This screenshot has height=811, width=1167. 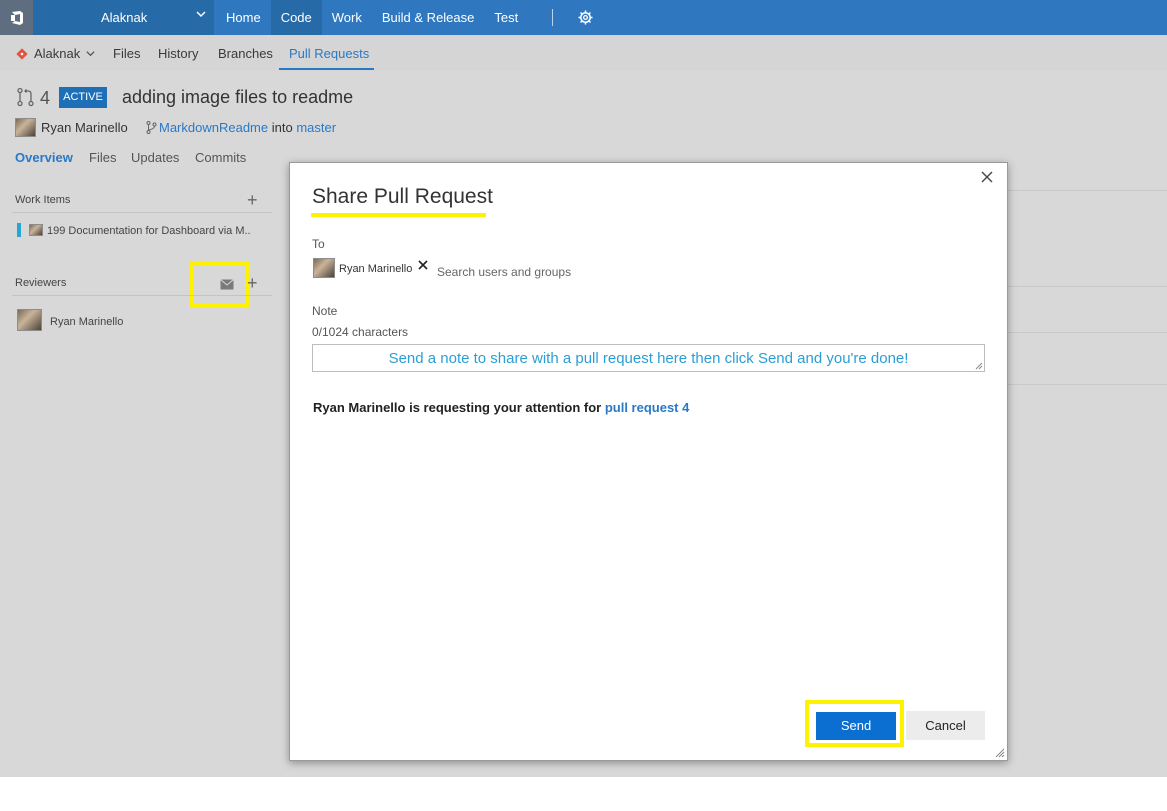 What do you see at coordinates (213, 127) in the screenshot?
I see `source-branch-link: MarkdownReadme` at bounding box center [213, 127].